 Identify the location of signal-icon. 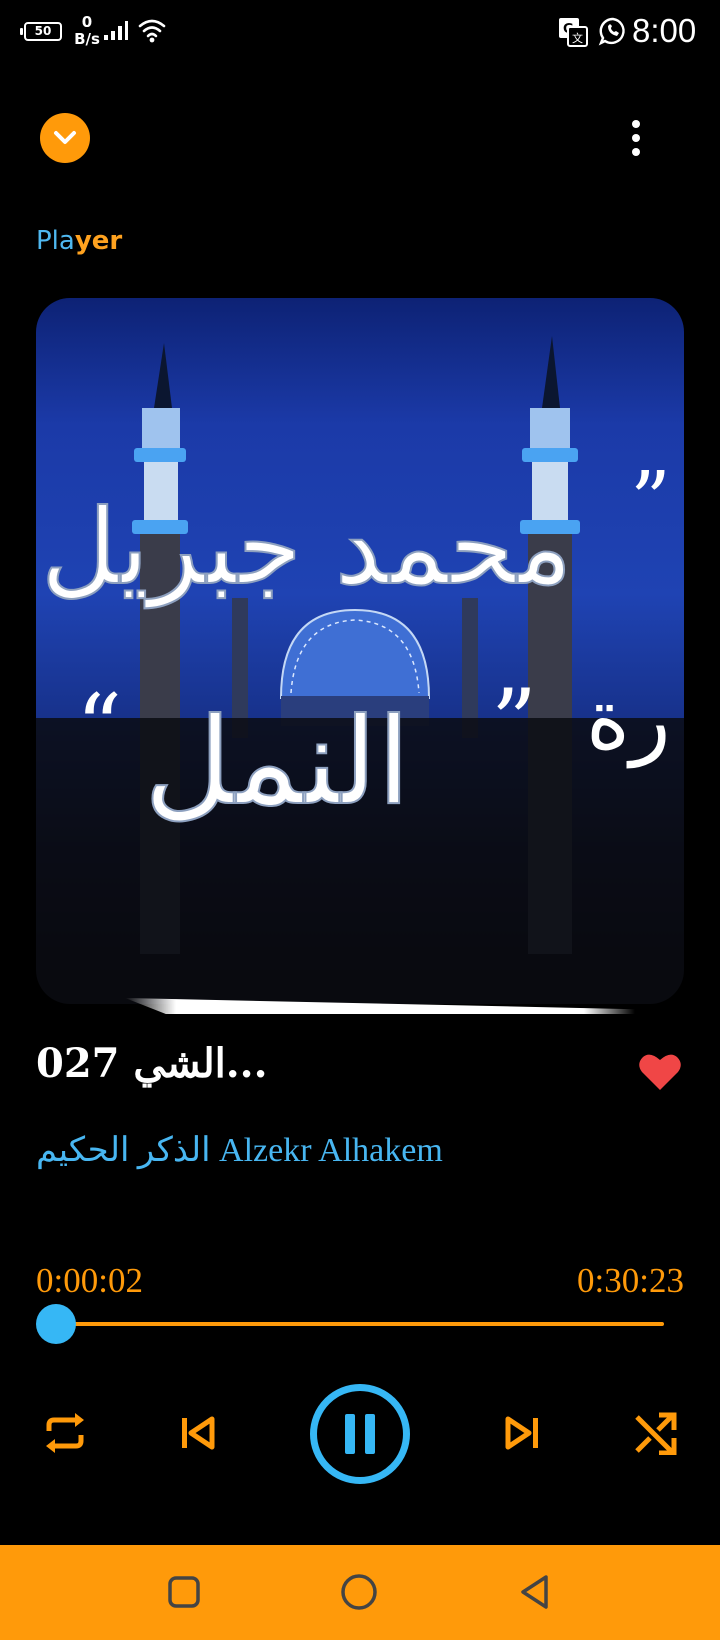
(116, 30).